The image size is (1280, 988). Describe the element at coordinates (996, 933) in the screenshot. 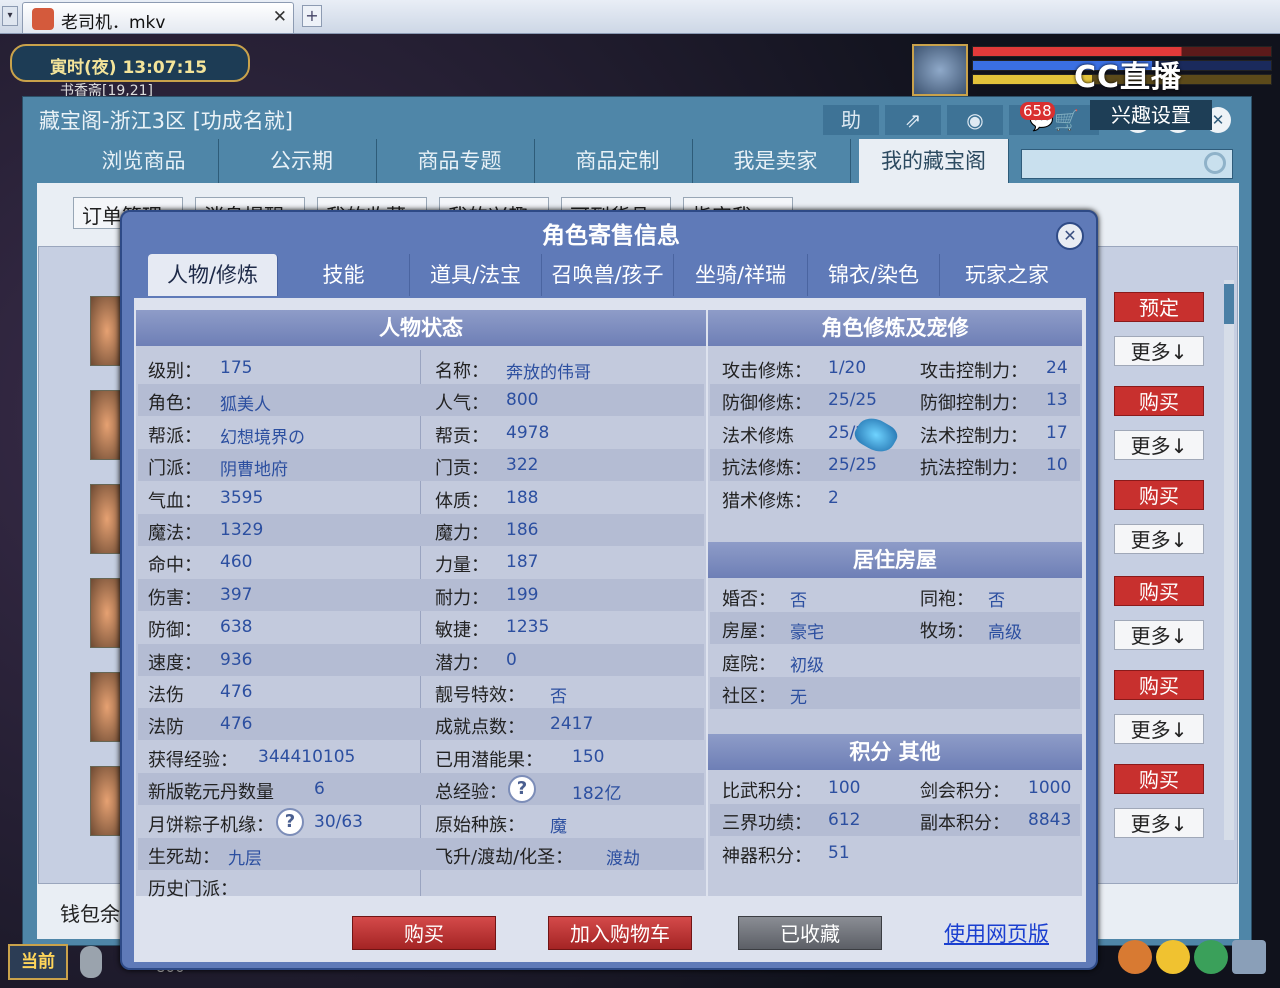

I see `web-version-link: 使用网页版` at that location.